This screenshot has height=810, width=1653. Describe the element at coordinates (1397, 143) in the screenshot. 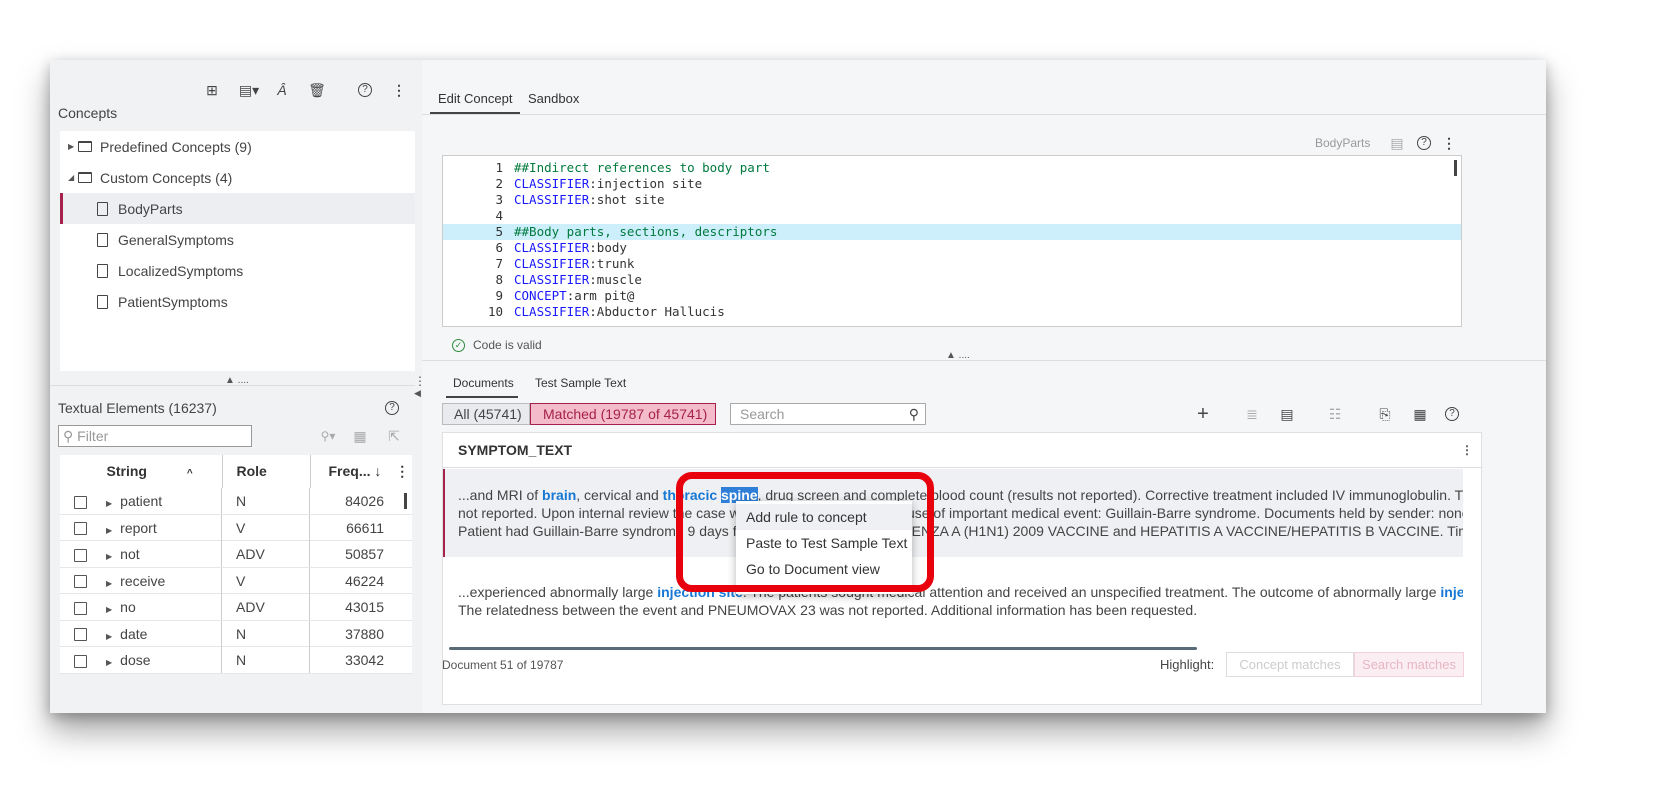

I see `preview-icon: ▤` at that location.